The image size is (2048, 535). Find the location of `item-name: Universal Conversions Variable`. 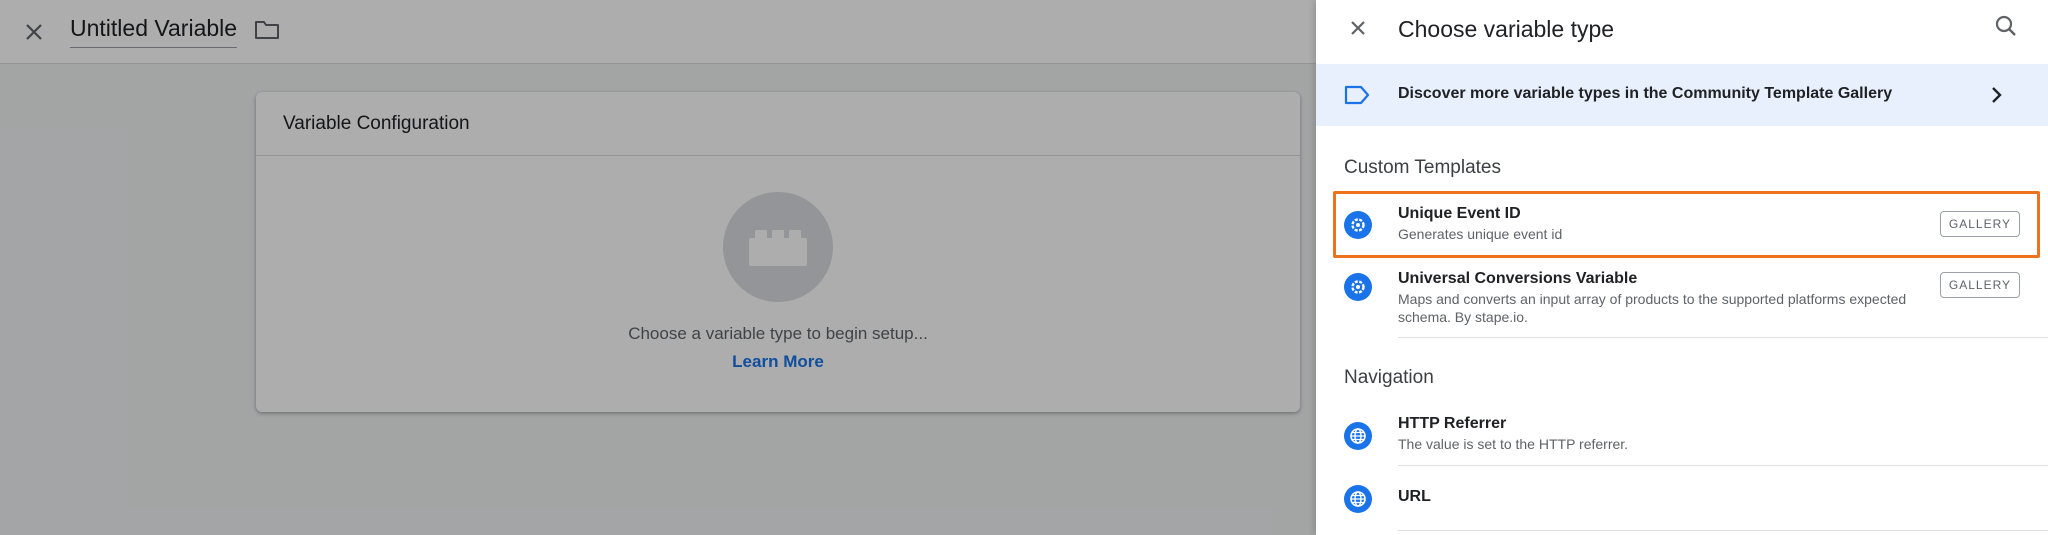

item-name: Universal Conversions Variable is located at coordinates (1518, 278).